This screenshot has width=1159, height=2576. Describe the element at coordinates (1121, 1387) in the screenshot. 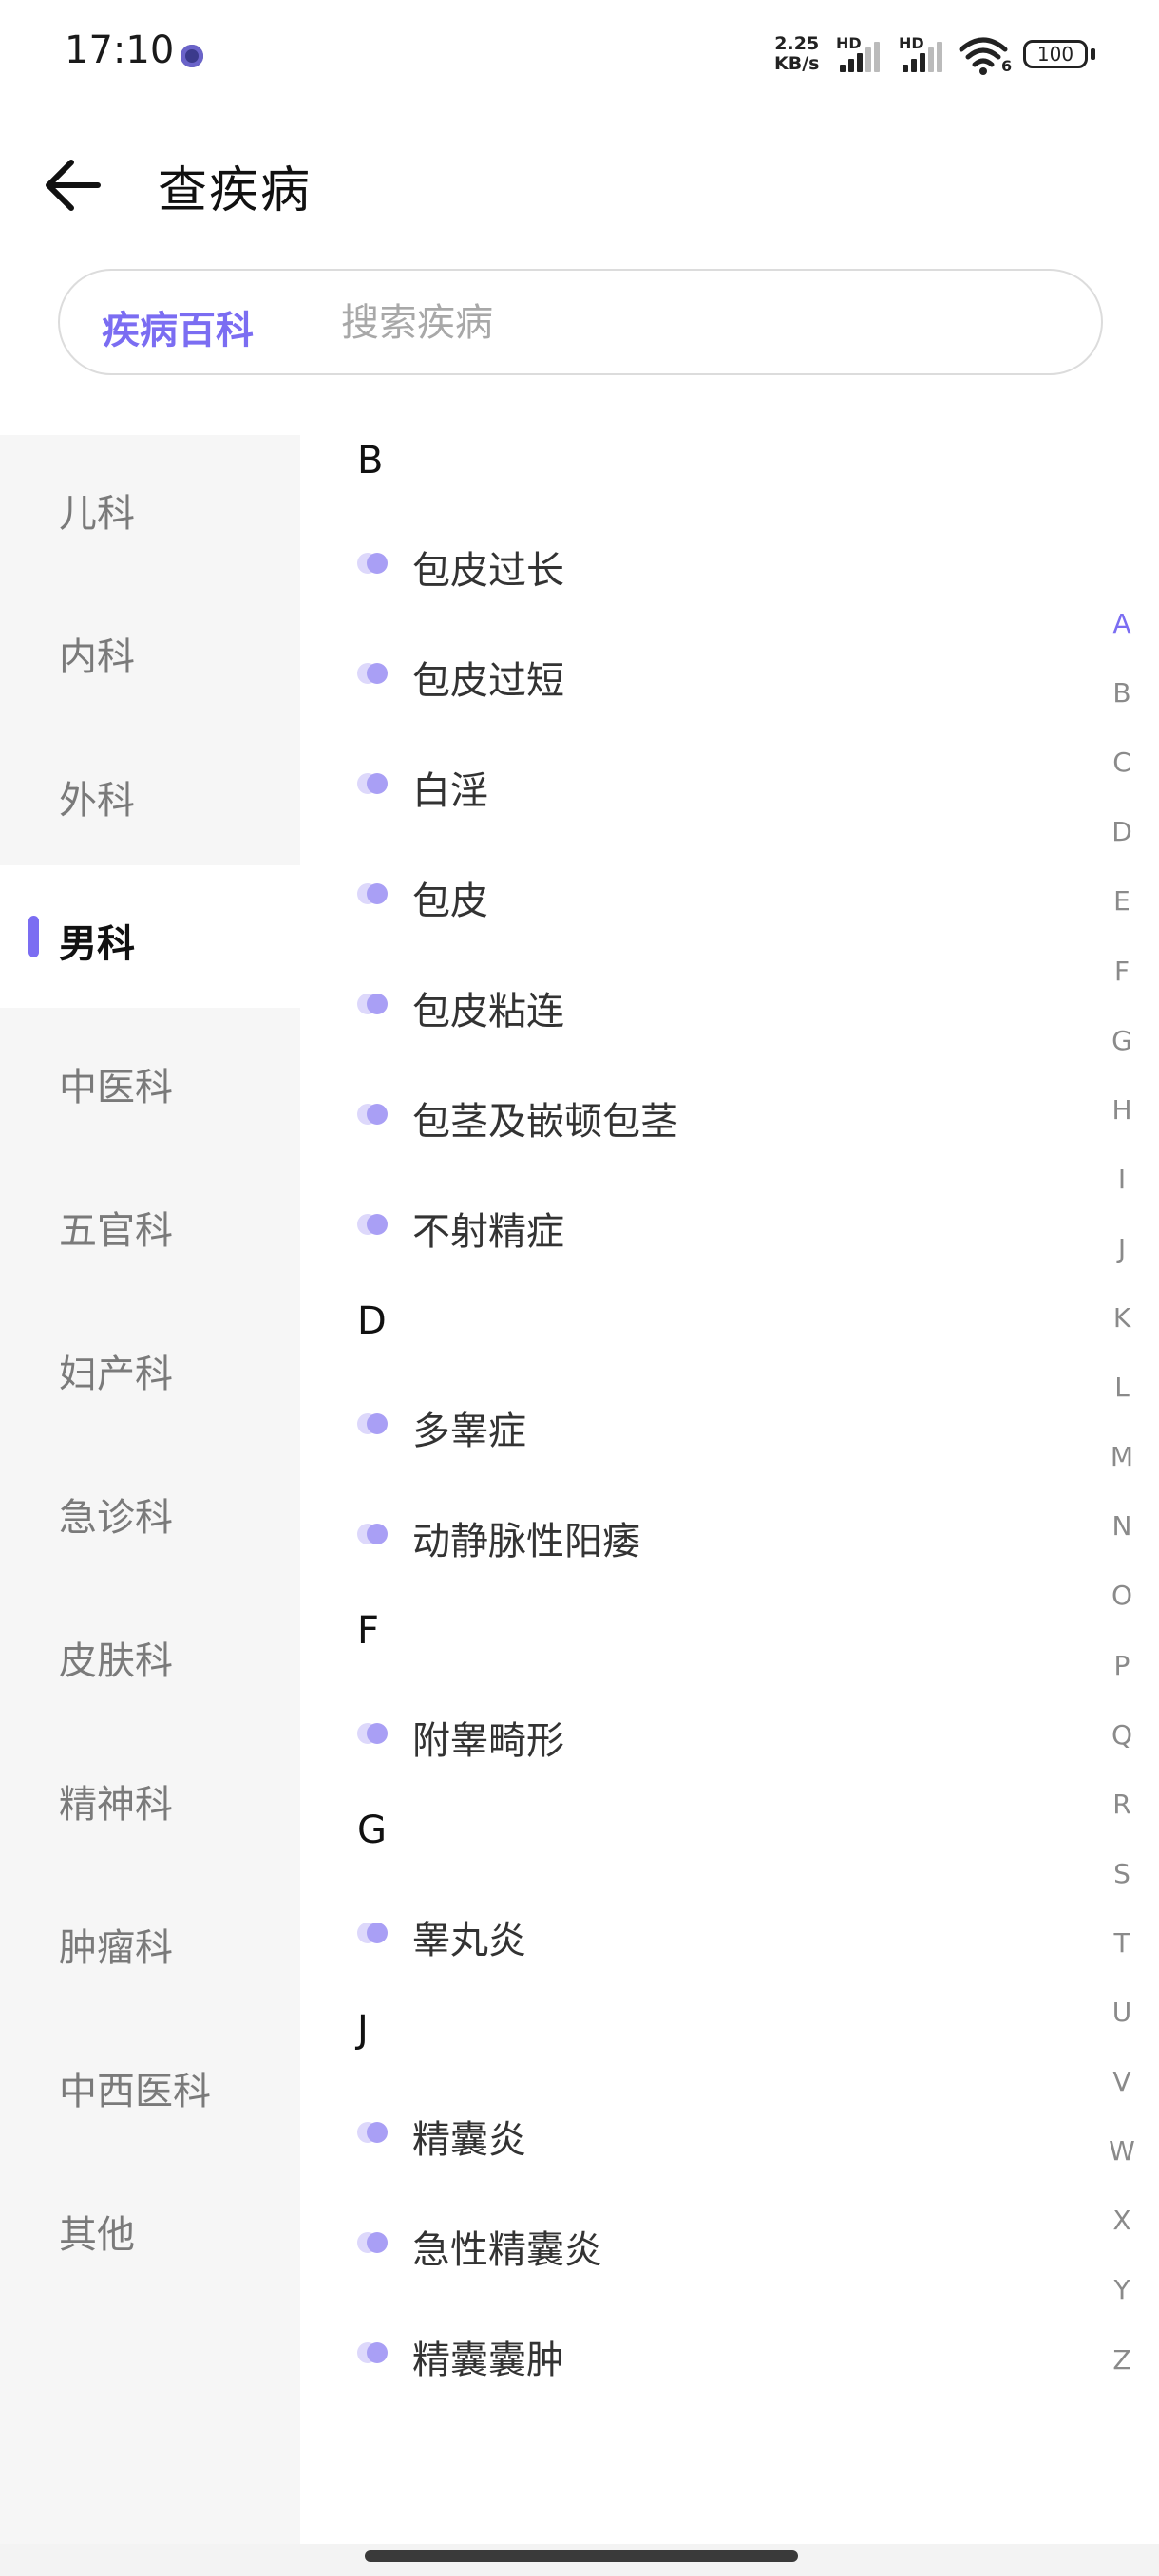

I see `alphabet-letter: L` at that location.